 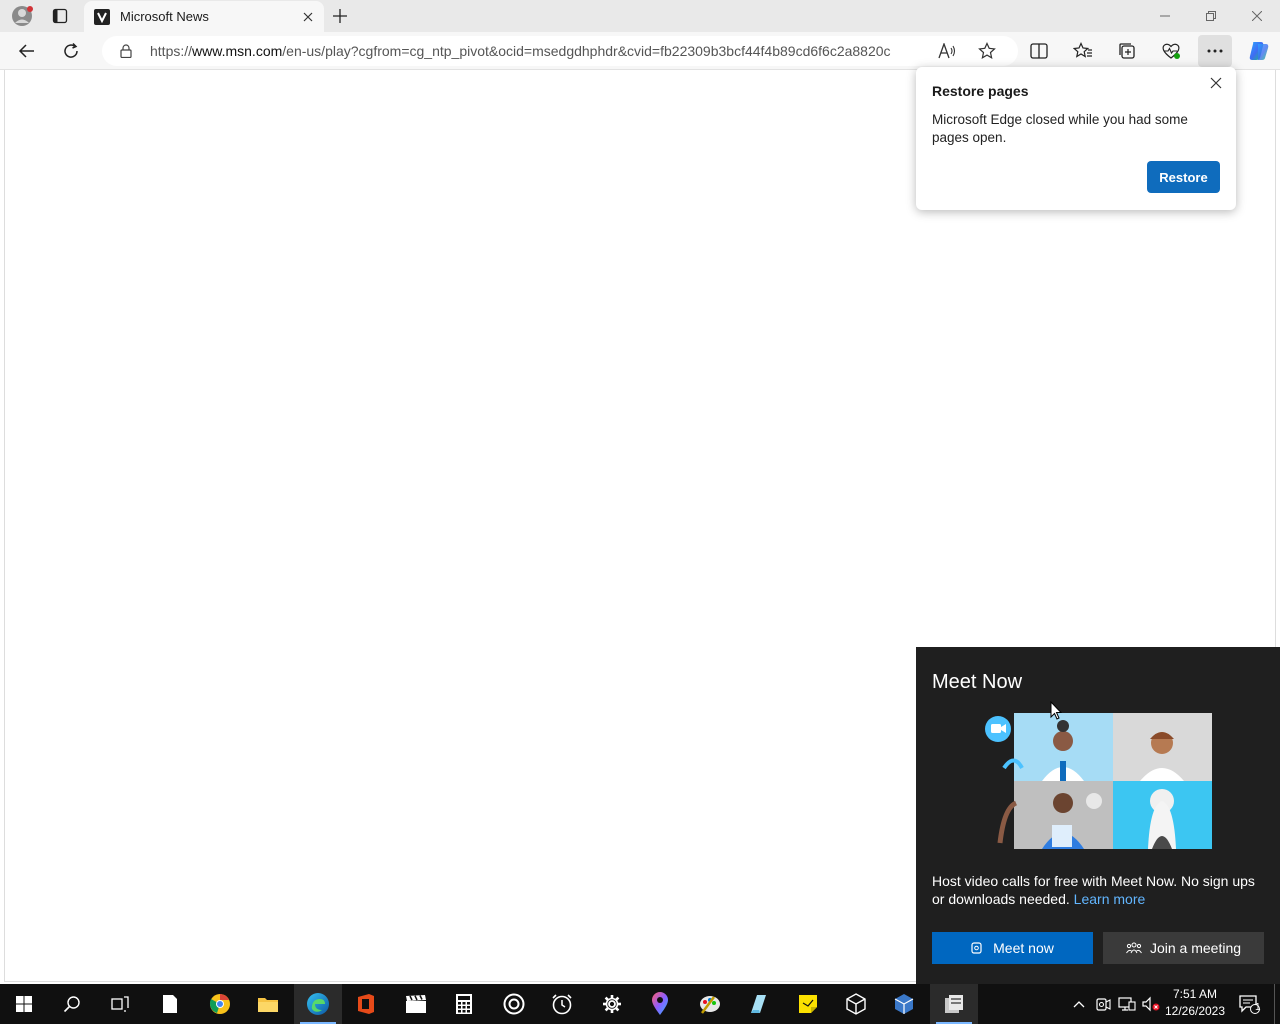 What do you see at coordinates (1079, 1004) in the screenshot?
I see `show-hidden-icons-button` at bounding box center [1079, 1004].